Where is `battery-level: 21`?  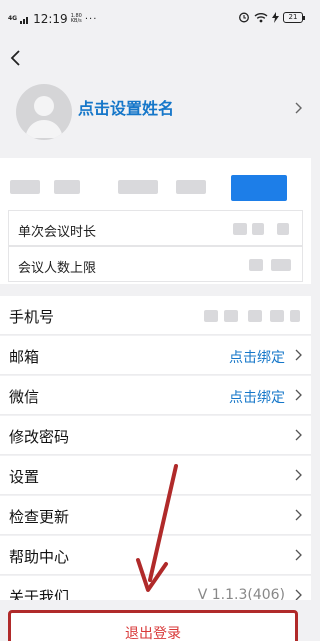 battery-level: 21 is located at coordinates (293, 16).